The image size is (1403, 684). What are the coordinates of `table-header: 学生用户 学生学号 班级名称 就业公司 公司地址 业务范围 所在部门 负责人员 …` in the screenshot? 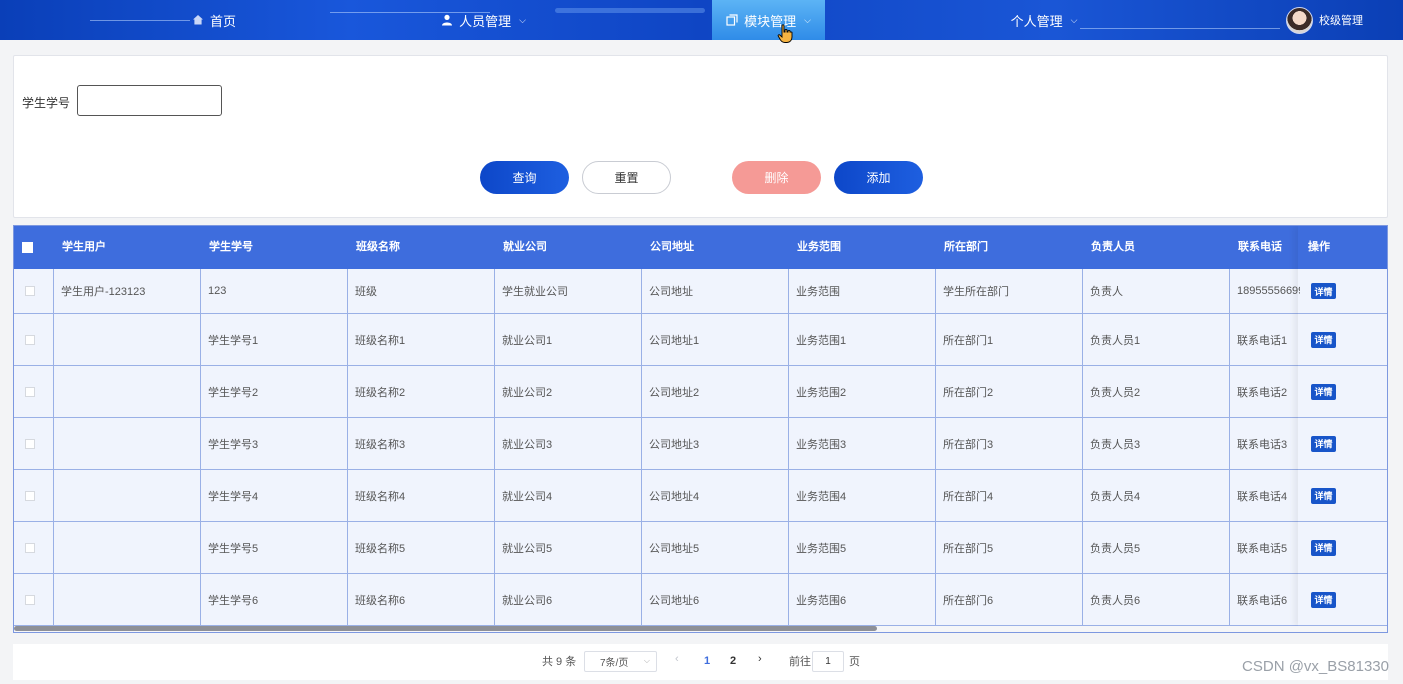 It's located at (700, 247).